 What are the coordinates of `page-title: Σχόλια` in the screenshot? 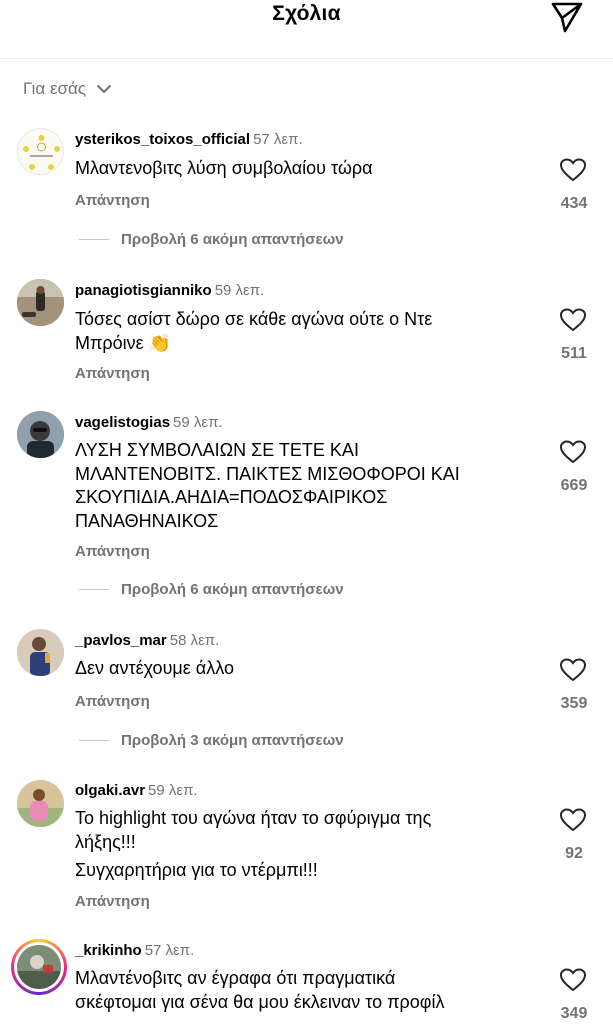 It's located at (306, 13).